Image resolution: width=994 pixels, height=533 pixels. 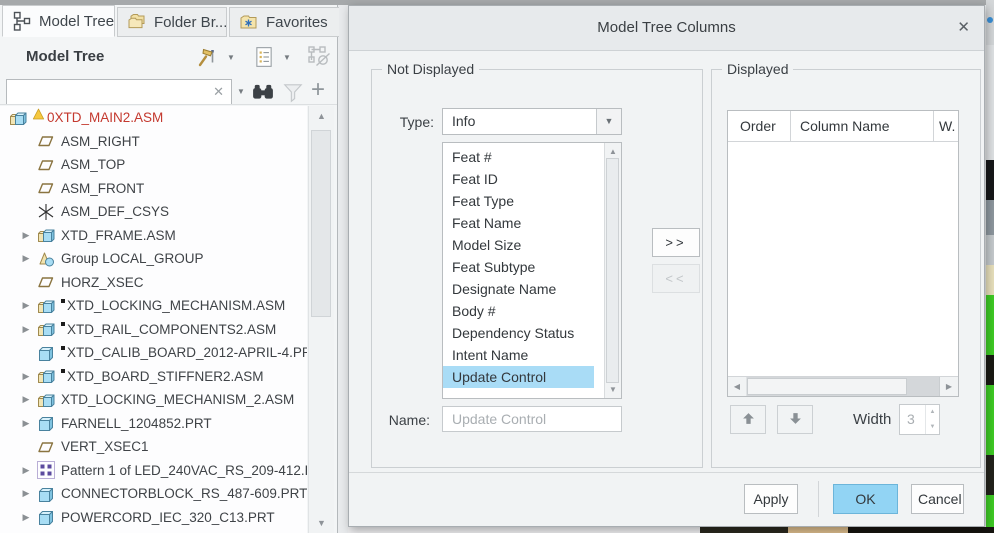 I want to click on spin-down-icon: ▼, so click(x=933, y=427).